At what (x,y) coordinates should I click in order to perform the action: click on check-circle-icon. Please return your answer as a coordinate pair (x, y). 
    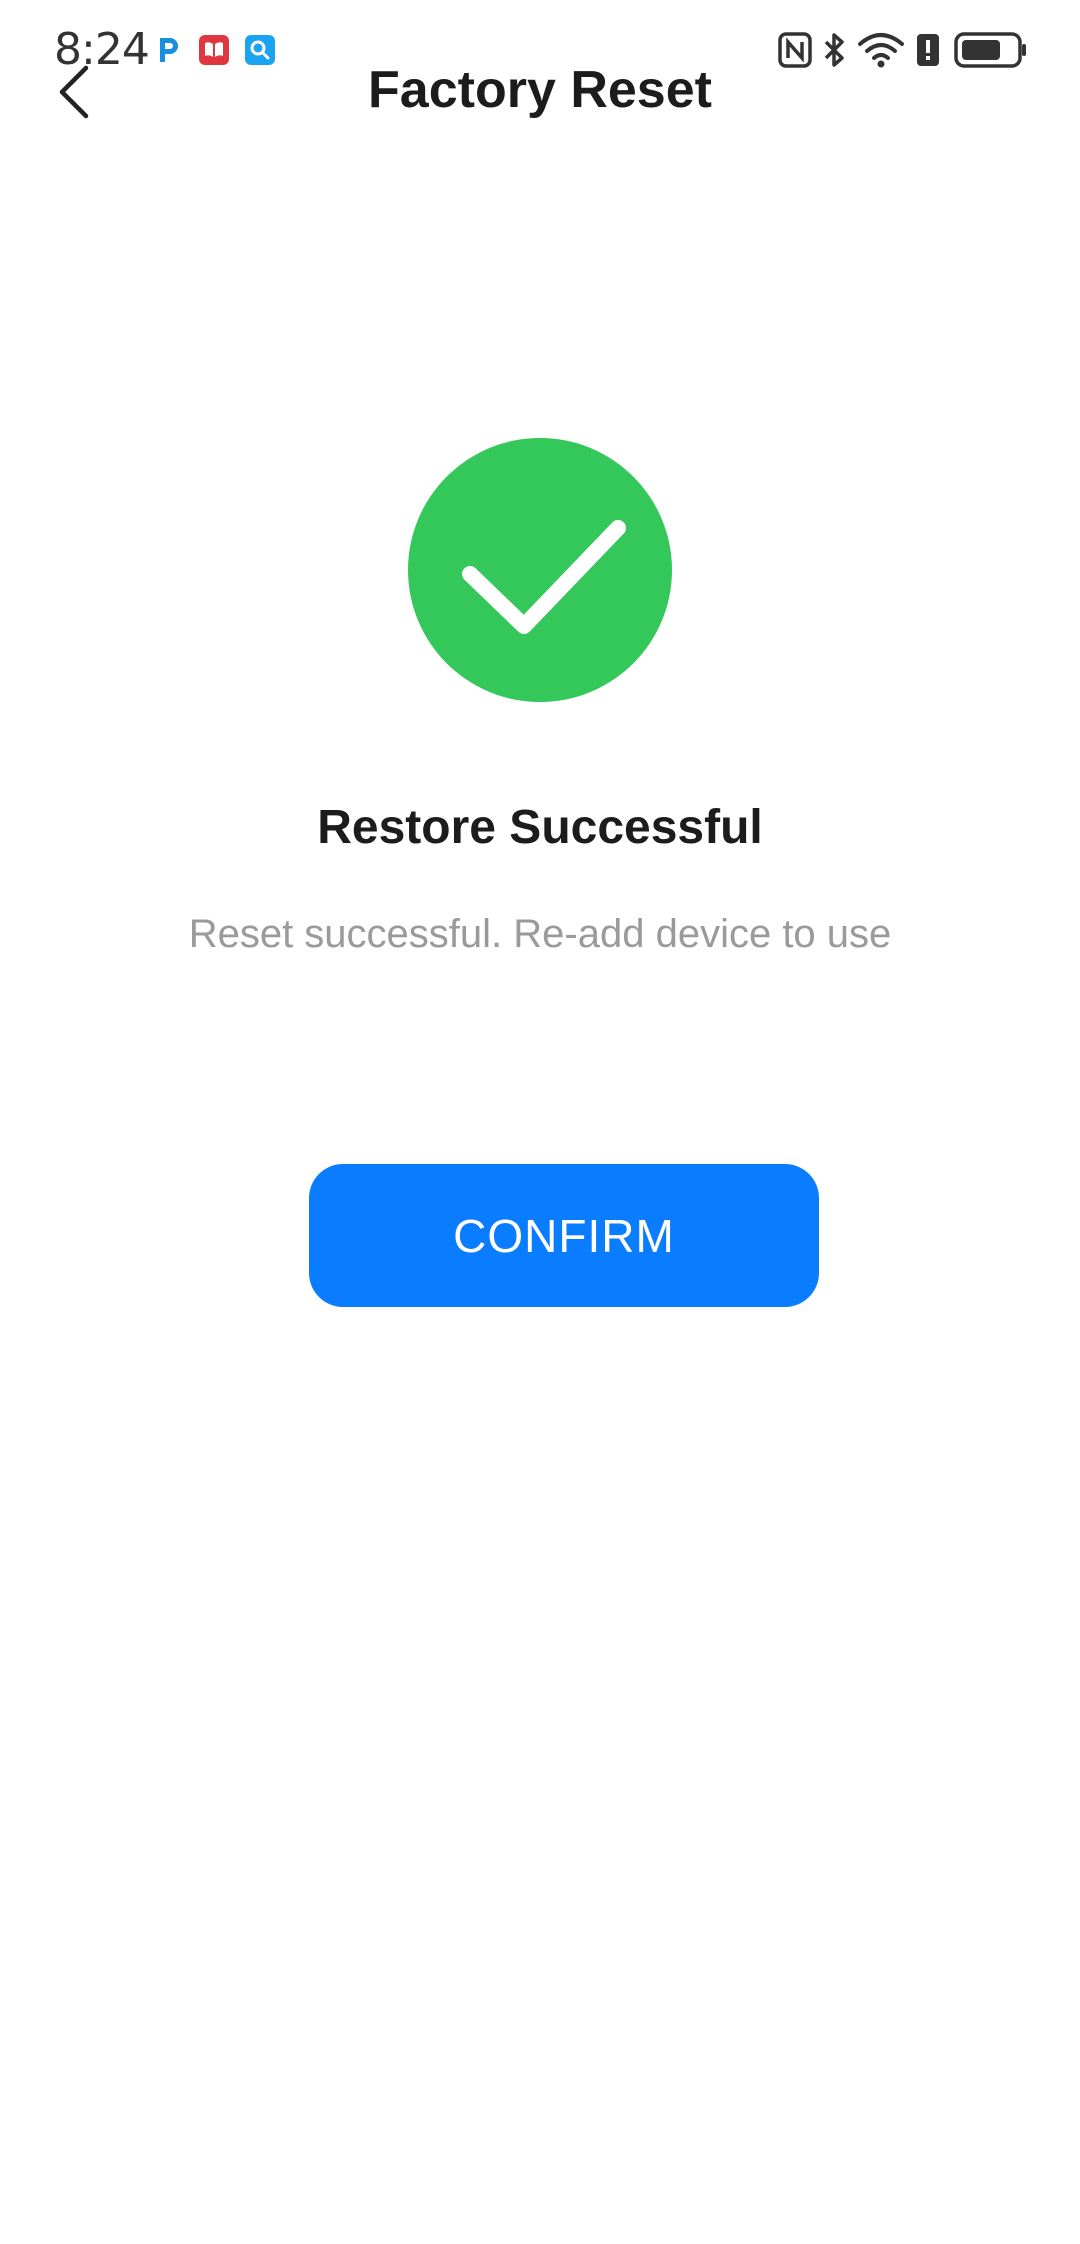
    Looking at the image, I should click on (540, 570).